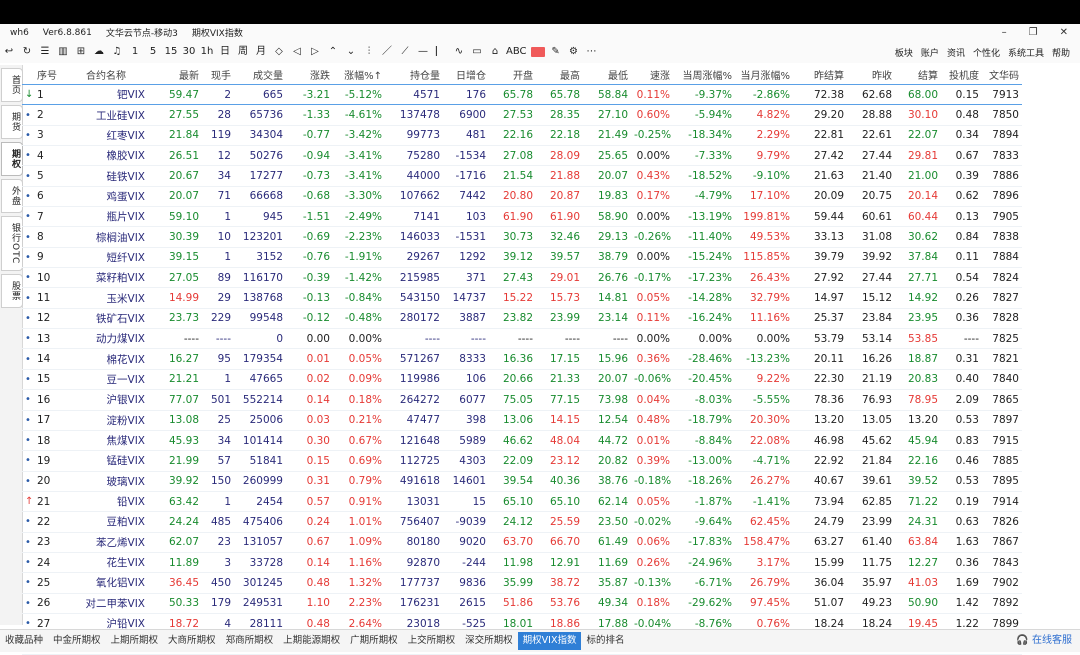 This screenshot has height=655, width=1080. What do you see at coordinates (49, 75) in the screenshot?
I see `column-header: 序号` at bounding box center [49, 75].